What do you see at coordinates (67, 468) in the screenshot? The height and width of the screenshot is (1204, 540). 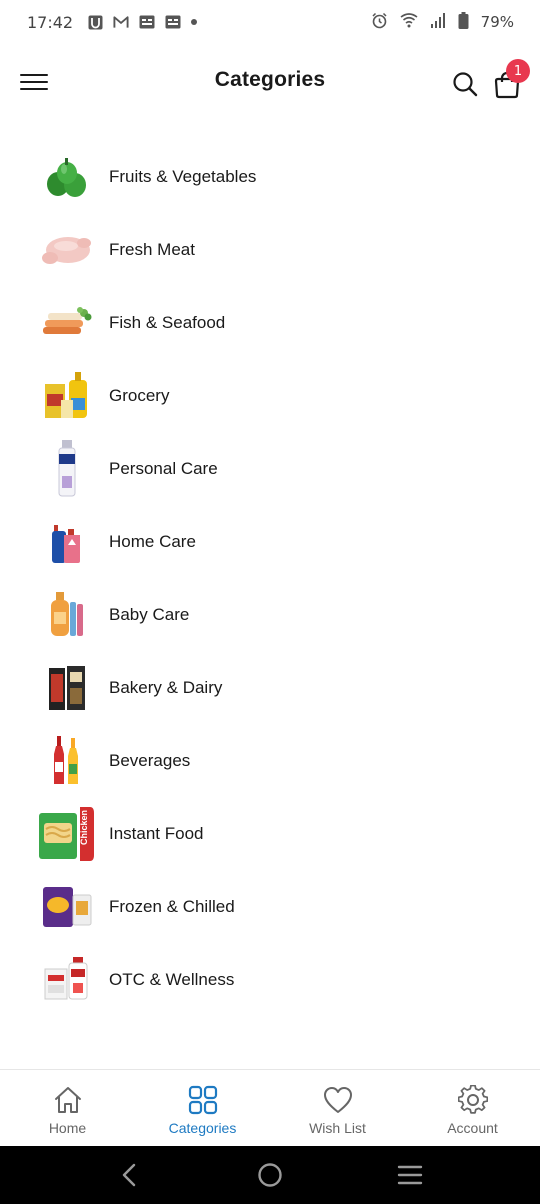 I see `spray-can-image` at bounding box center [67, 468].